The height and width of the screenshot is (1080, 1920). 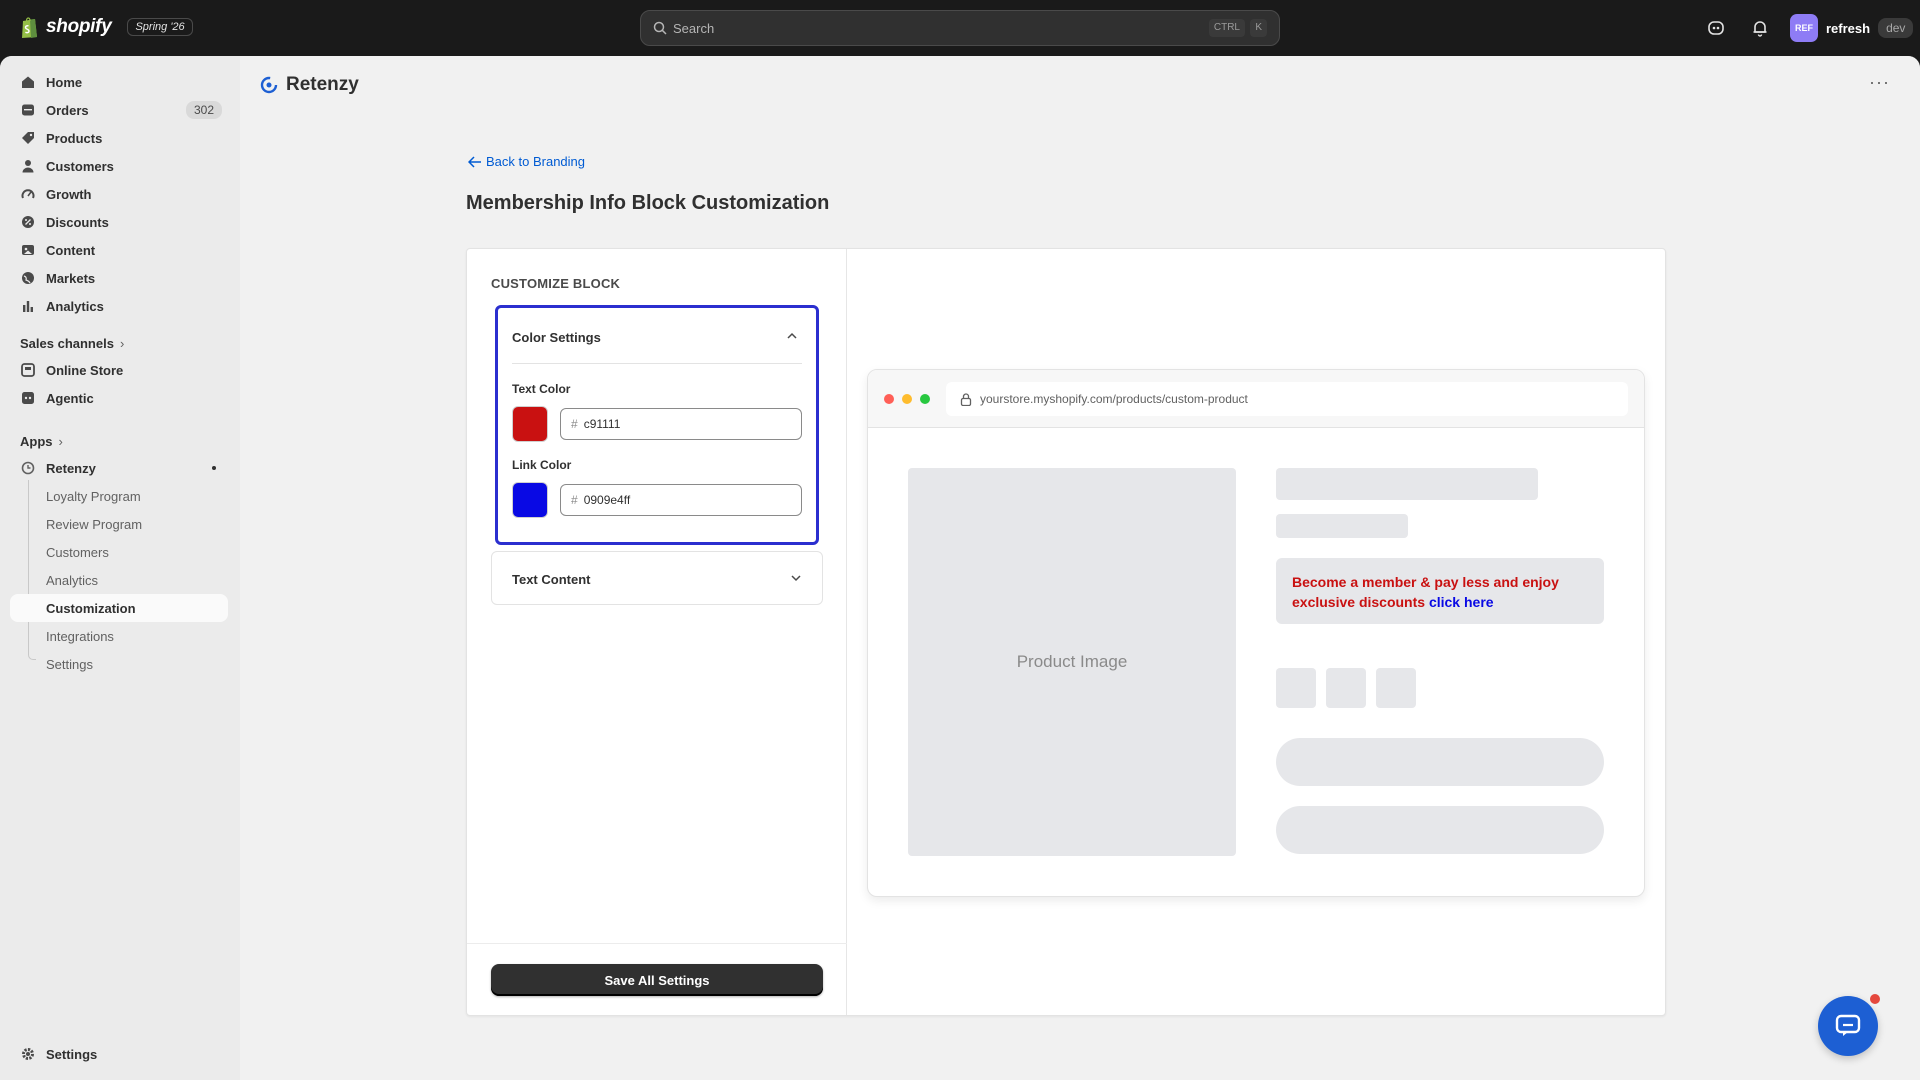 What do you see at coordinates (28, 306) in the screenshot?
I see `chart-icon` at bounding box center [28, 306].